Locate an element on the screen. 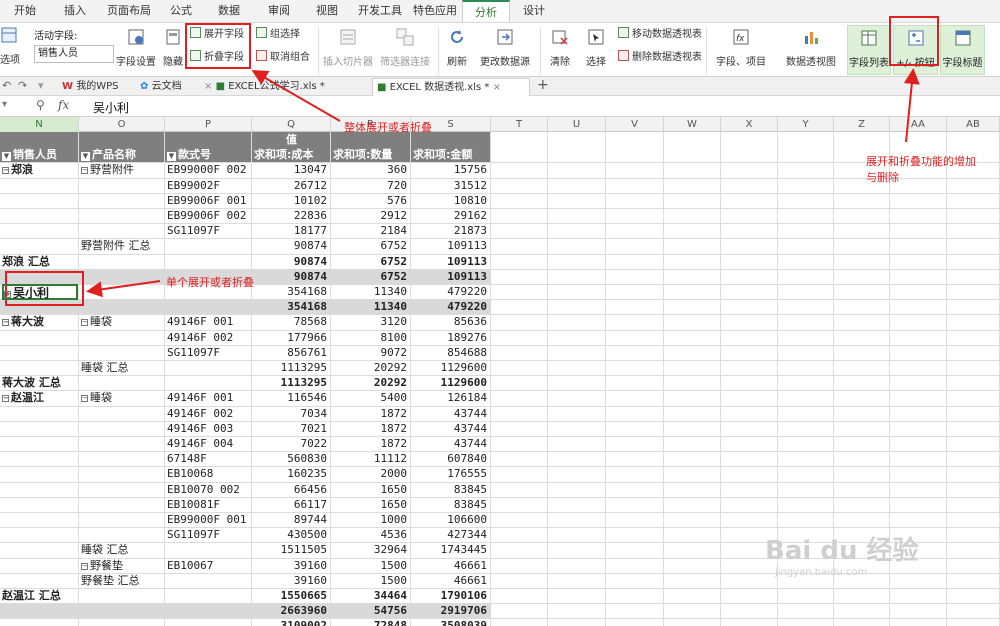 Image resolution: width=1000 pixels, height=626 pixels. pivot-cell: 49146F 001 is located at coordinates (209, 397).